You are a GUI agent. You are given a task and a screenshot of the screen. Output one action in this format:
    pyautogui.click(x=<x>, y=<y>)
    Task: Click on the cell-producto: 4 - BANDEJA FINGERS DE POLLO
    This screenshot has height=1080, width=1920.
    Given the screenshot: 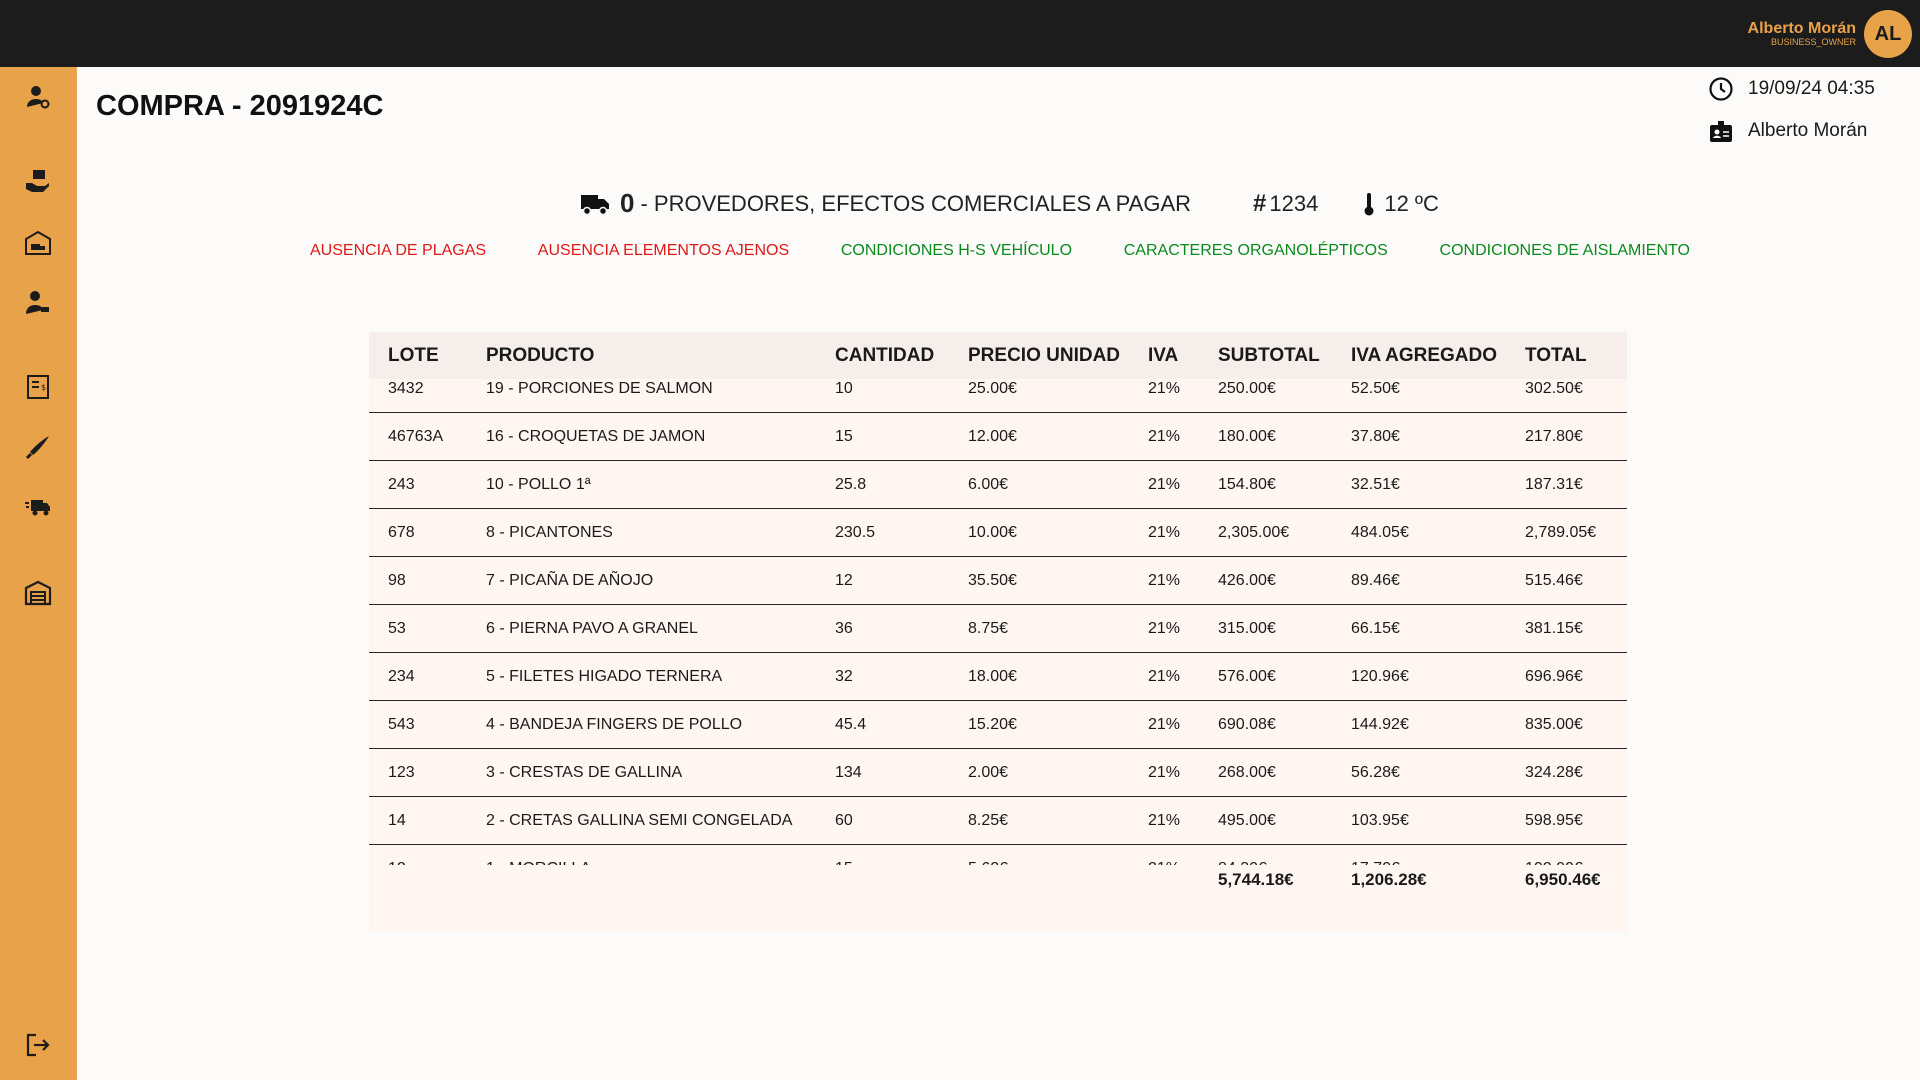 What is the action you would take?
    pyautogui.click(x=614, y=724)
    